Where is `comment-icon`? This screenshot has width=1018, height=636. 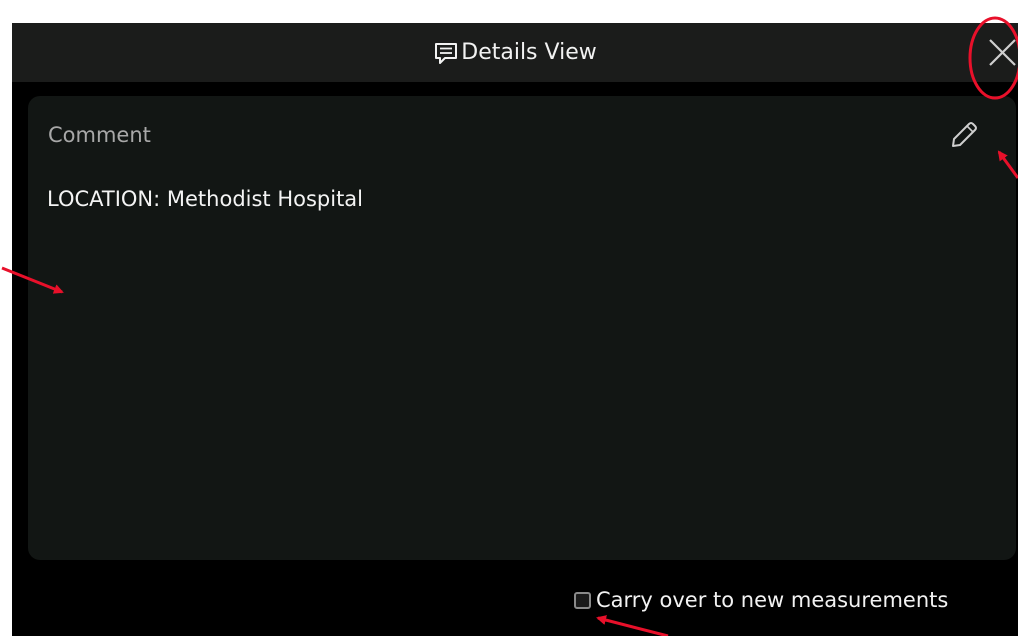 comment-icon is located at coordinates (446, 53).